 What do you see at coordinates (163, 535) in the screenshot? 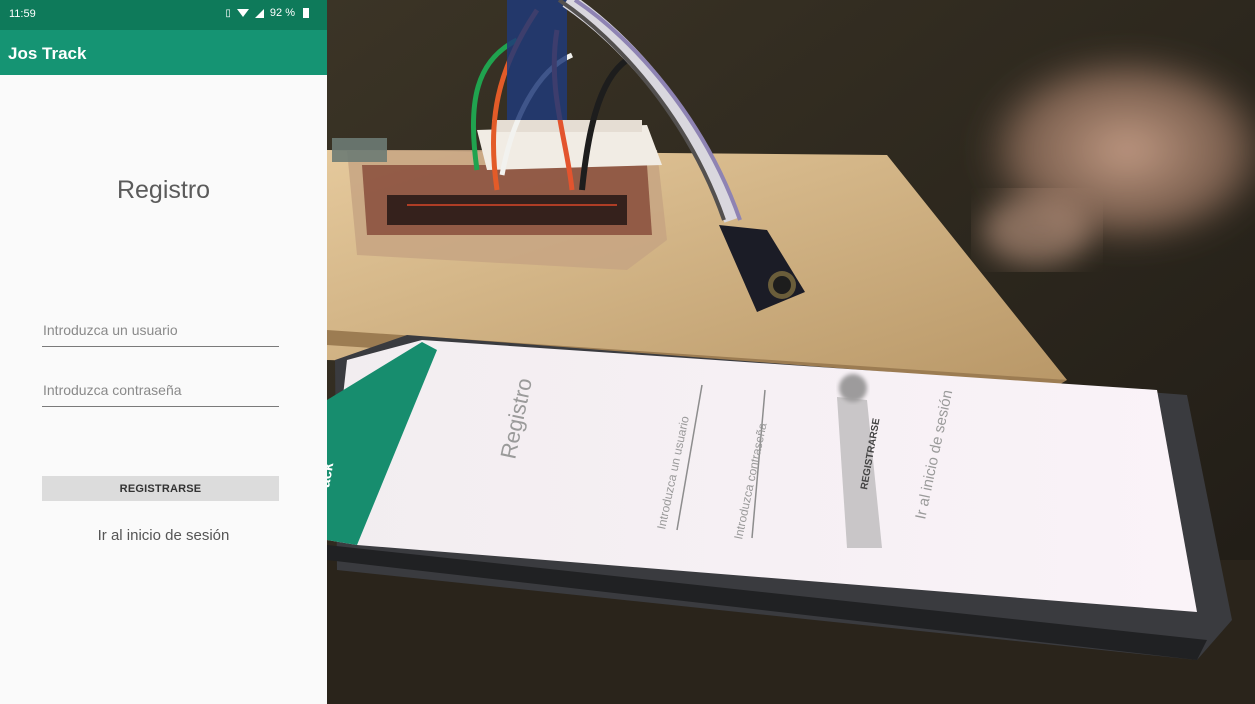
I see `login-link: Ir al inicio de sesión` at bounding box center [163, 535].